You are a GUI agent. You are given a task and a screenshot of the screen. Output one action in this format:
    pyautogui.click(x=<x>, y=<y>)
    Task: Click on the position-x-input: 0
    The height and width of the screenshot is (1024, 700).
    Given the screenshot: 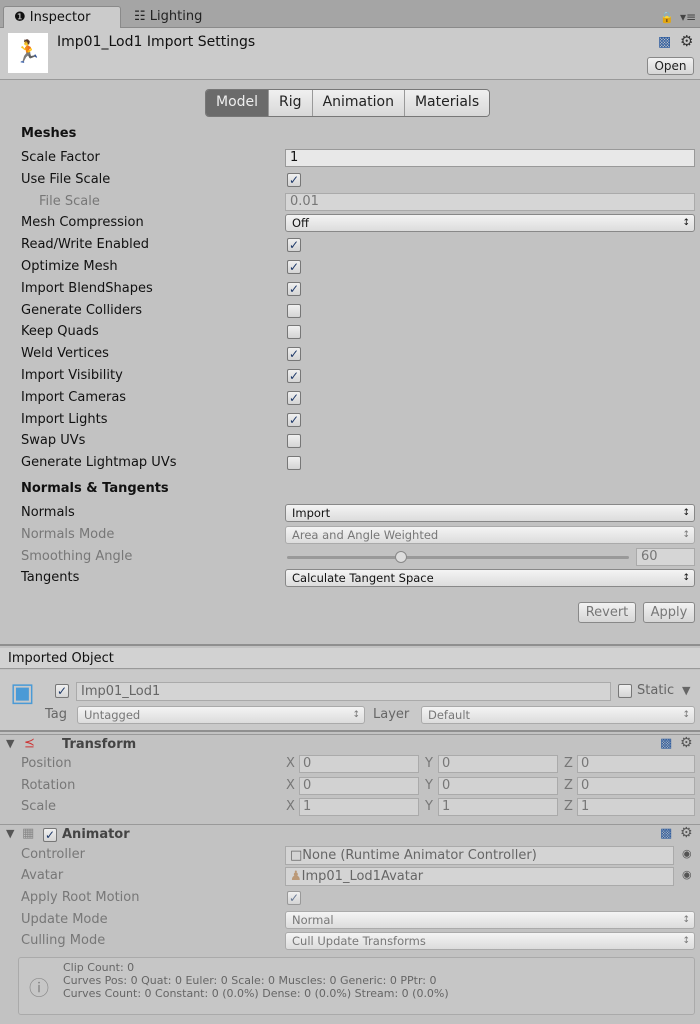 What is the action you would take?
    pyautogui.click(x=359, y=764)
    